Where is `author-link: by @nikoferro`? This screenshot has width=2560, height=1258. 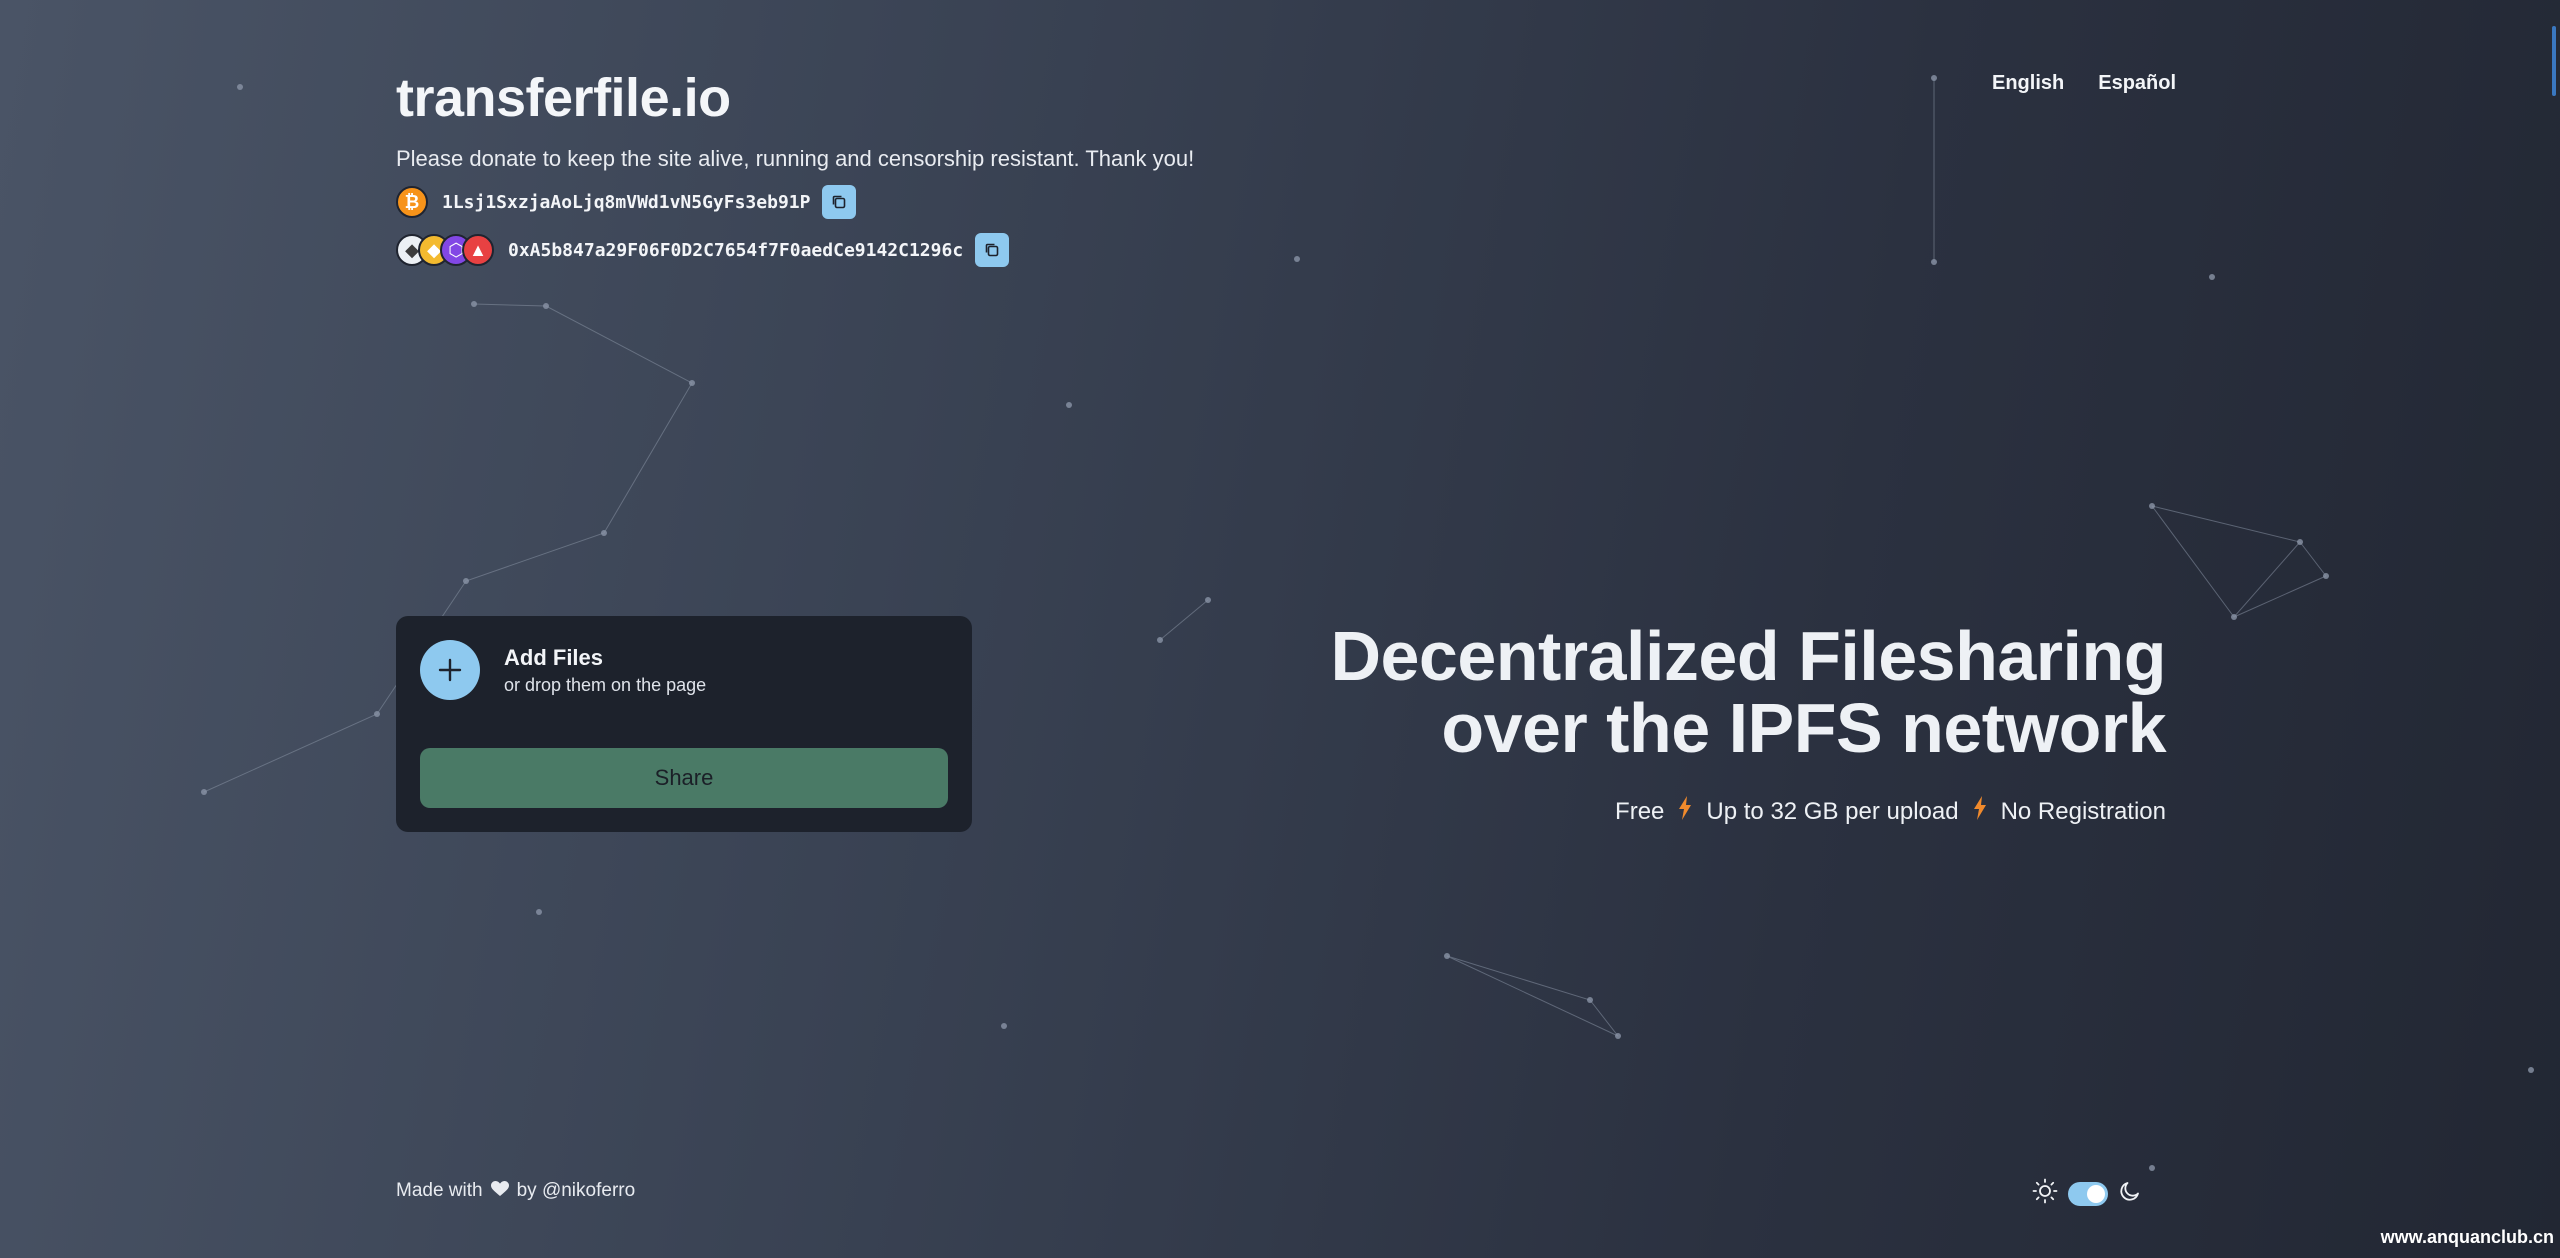 author-link: by @nikoferro is located at coordinates (576, 1191).